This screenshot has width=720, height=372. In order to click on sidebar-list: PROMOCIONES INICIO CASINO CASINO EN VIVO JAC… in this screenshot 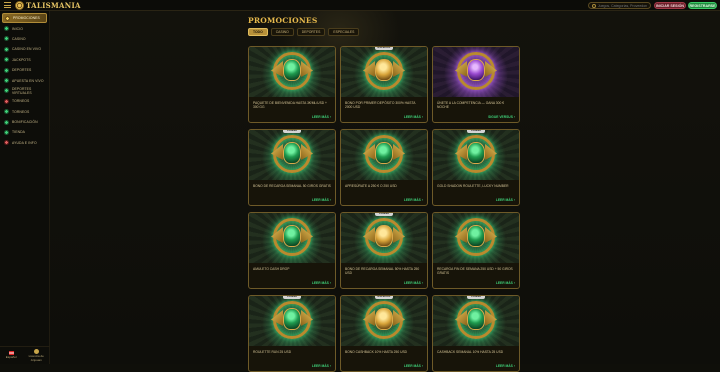, I will do `click(24, 80)`.